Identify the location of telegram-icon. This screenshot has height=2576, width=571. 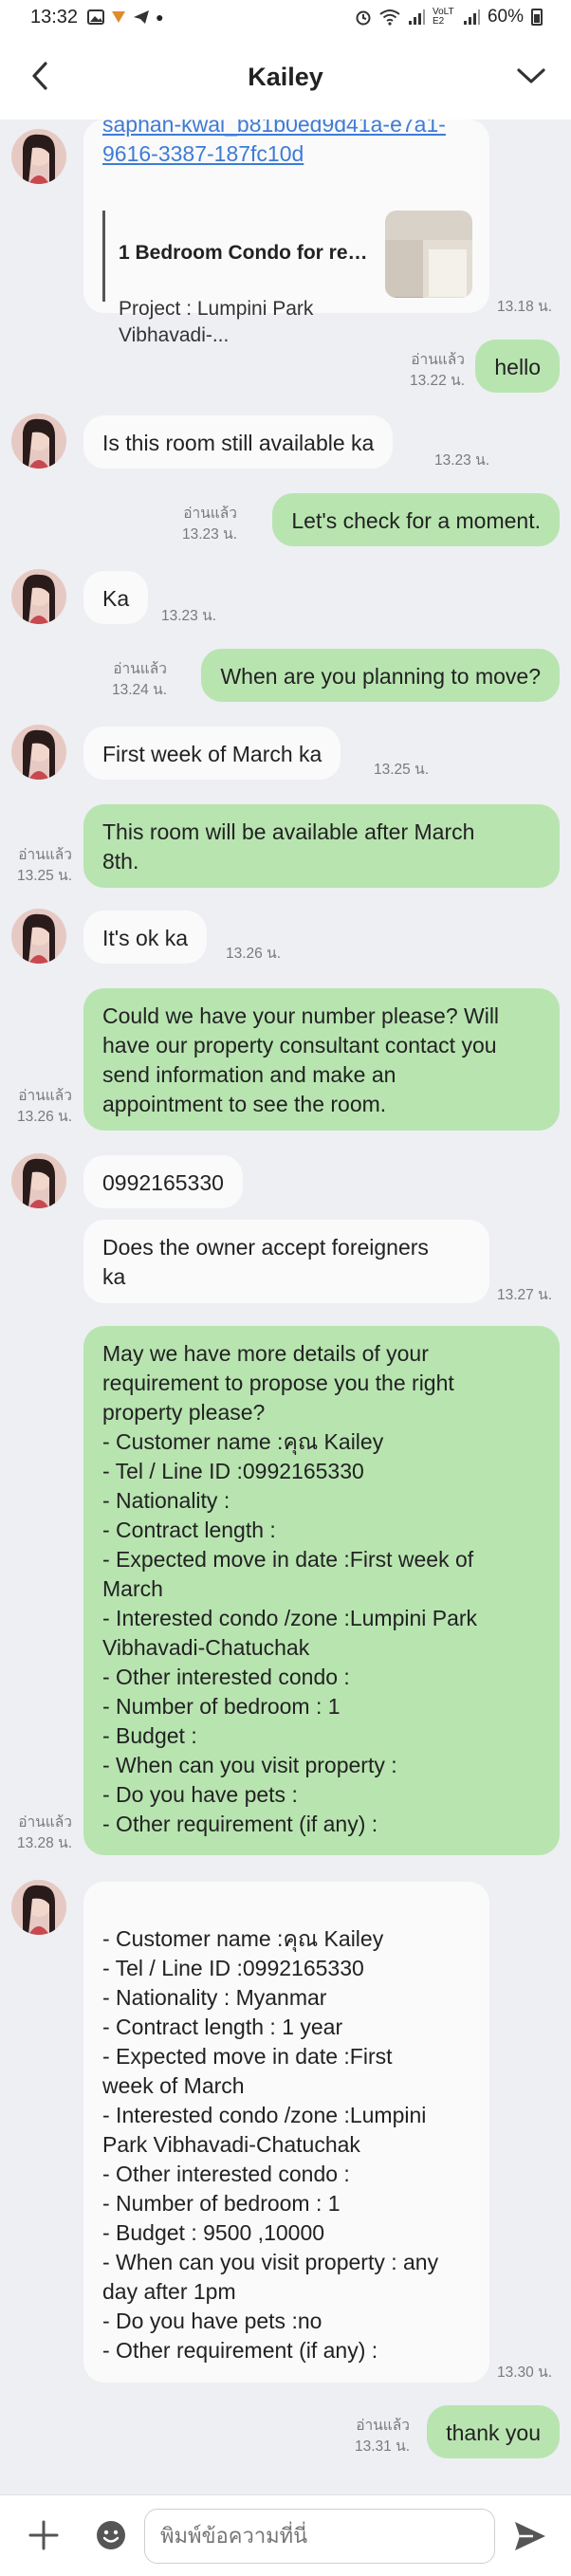
(142, 17).